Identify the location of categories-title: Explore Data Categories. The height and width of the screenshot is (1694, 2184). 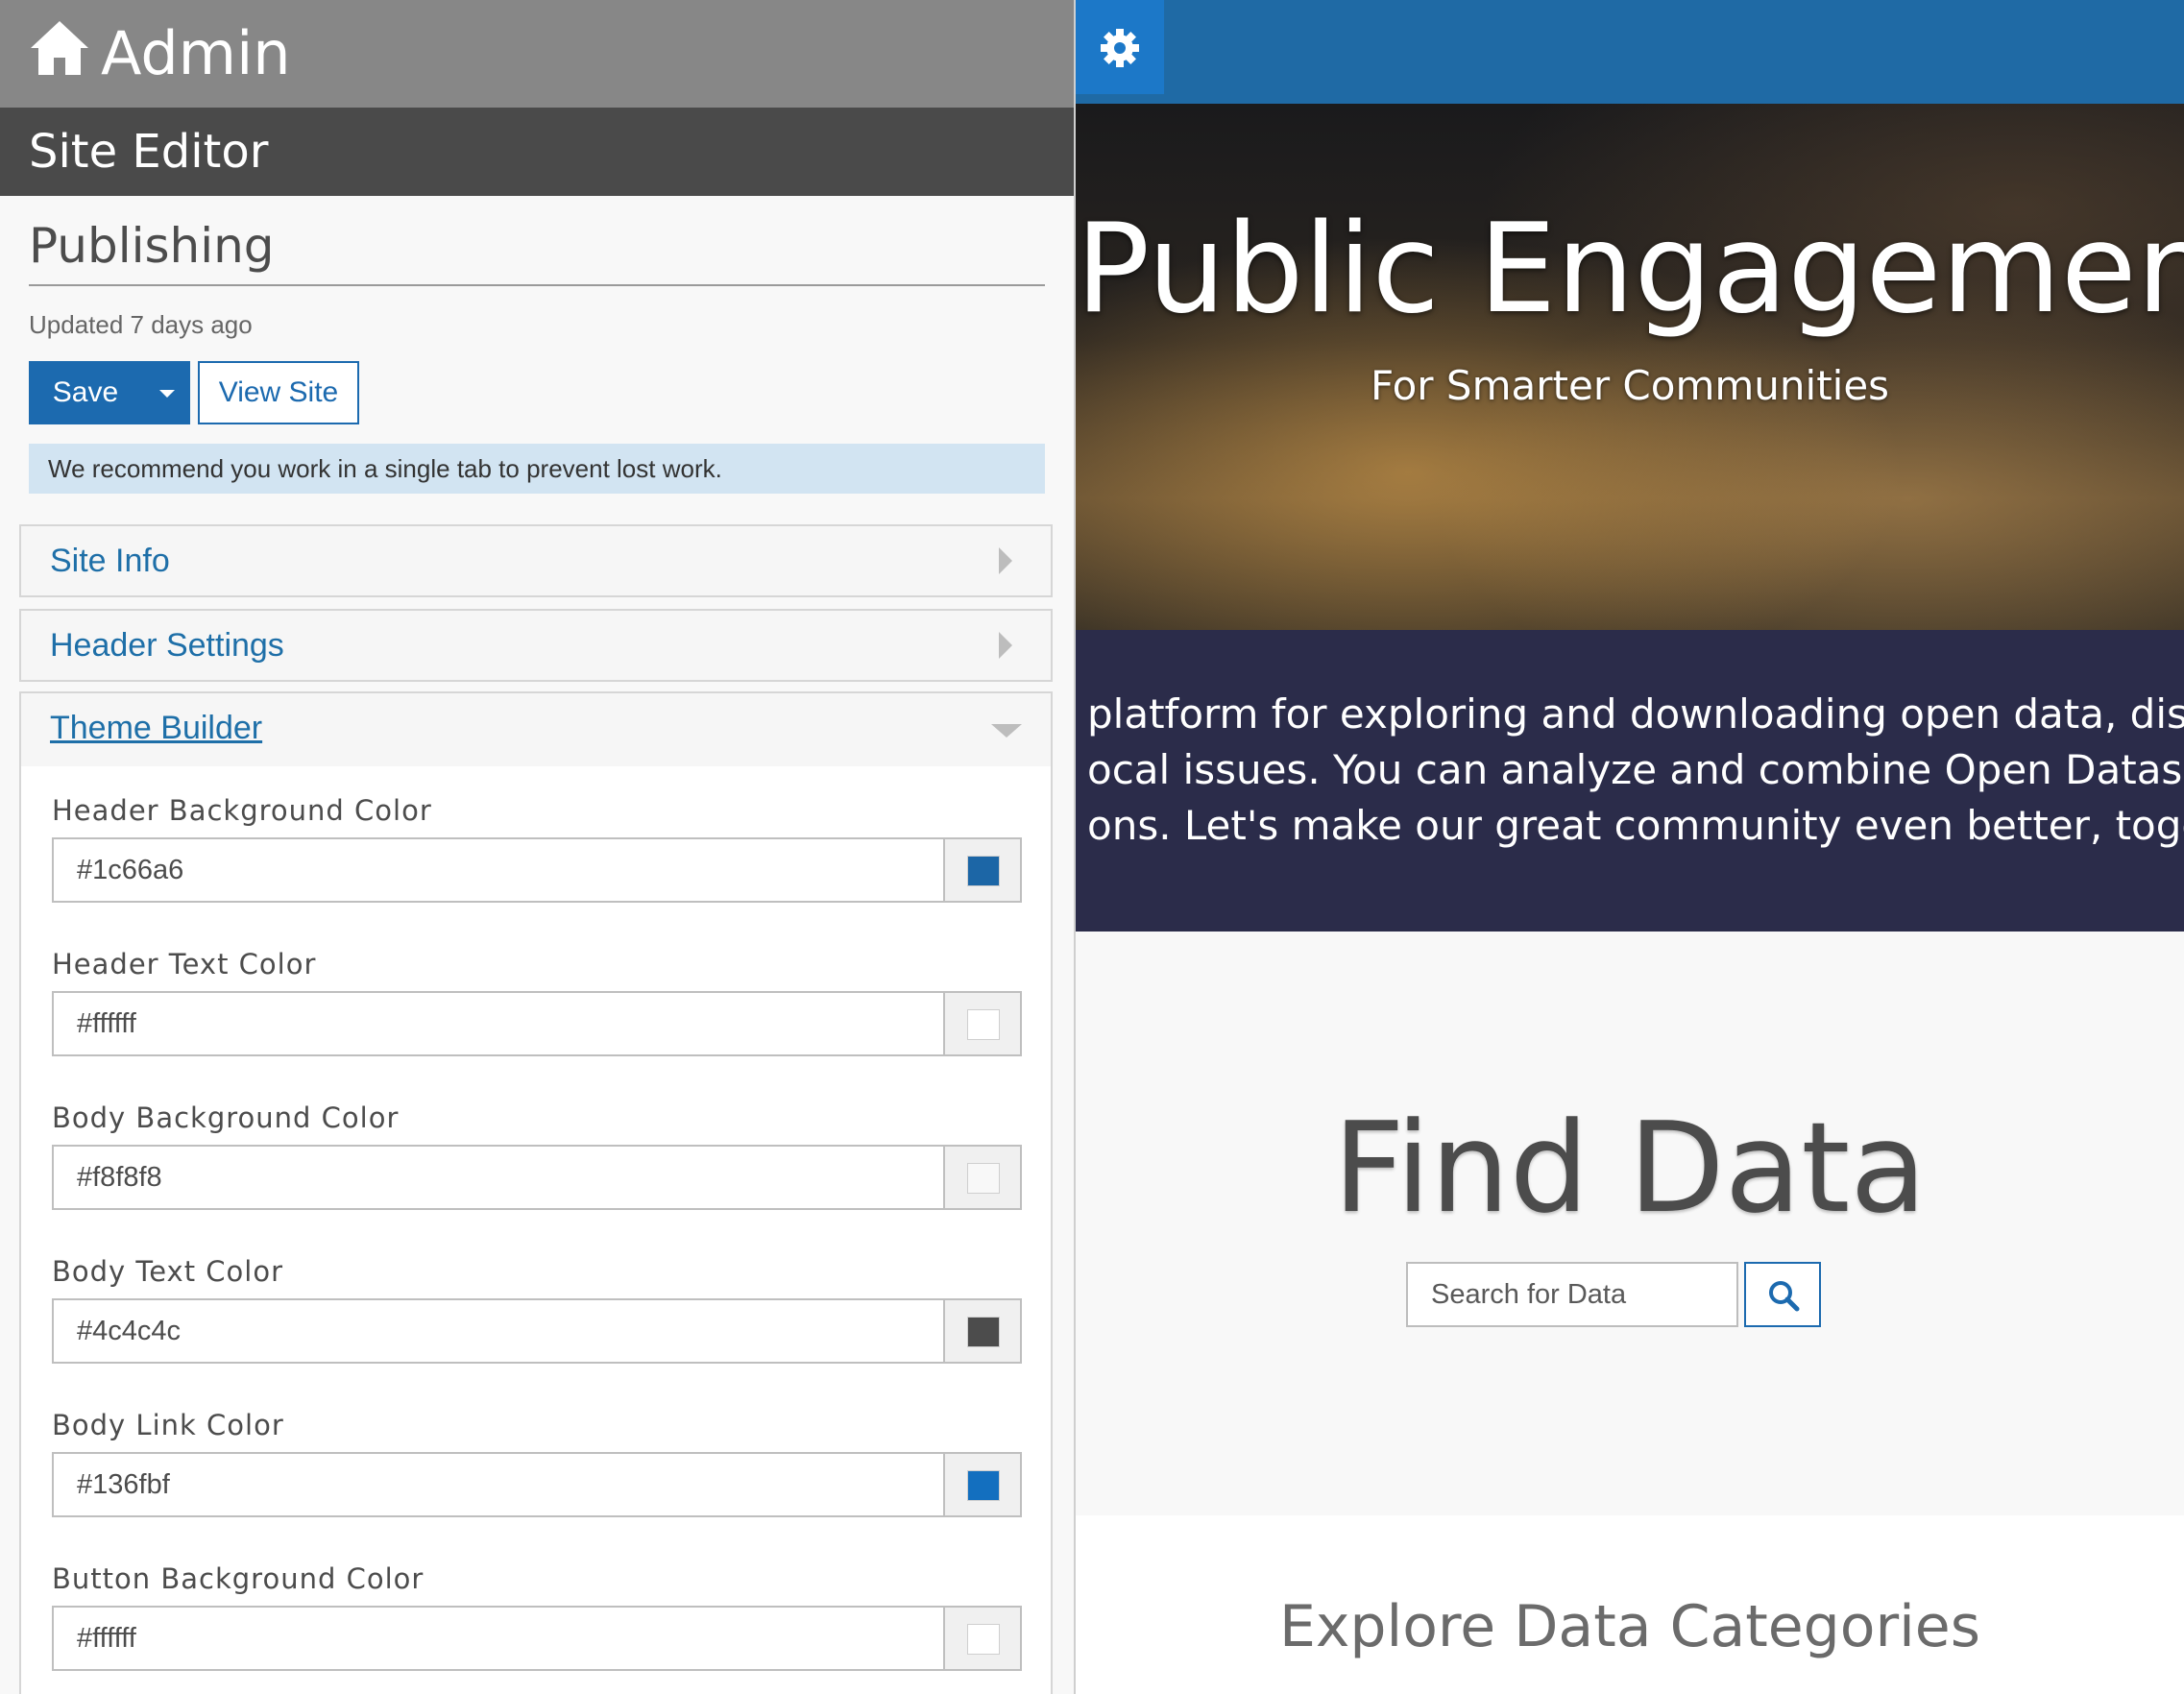
(1629, 1627).